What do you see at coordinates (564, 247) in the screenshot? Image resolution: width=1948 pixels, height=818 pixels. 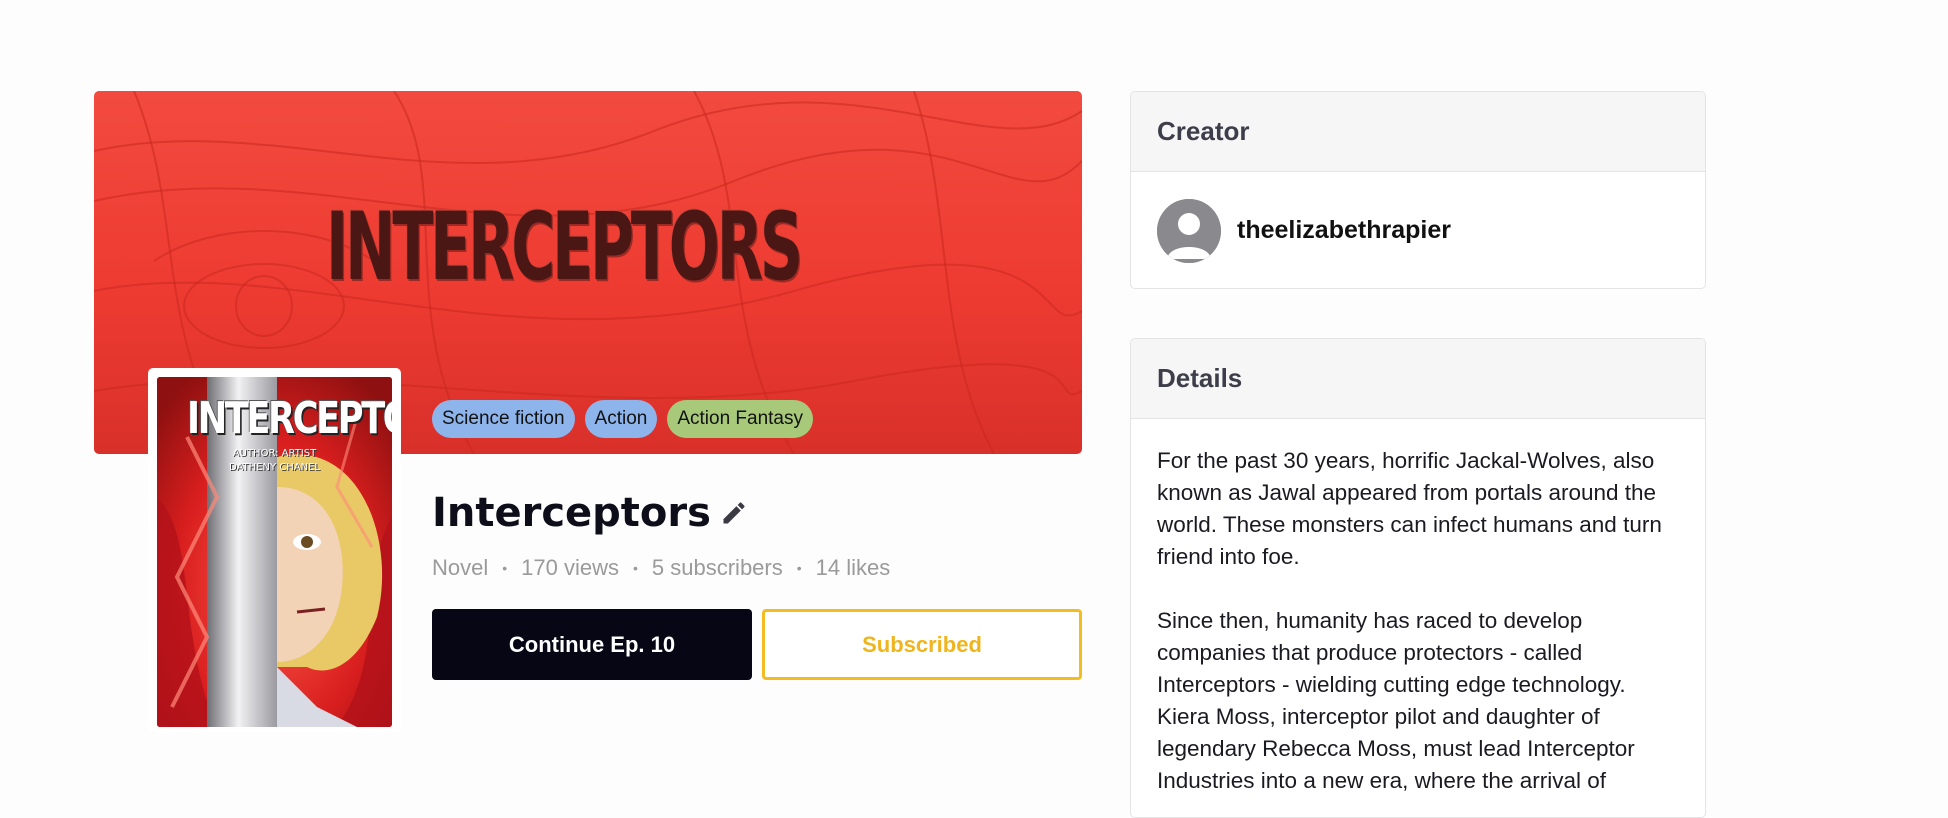 I see `banner-title: INTERCEPTORS` at bounding box center [564, 247].